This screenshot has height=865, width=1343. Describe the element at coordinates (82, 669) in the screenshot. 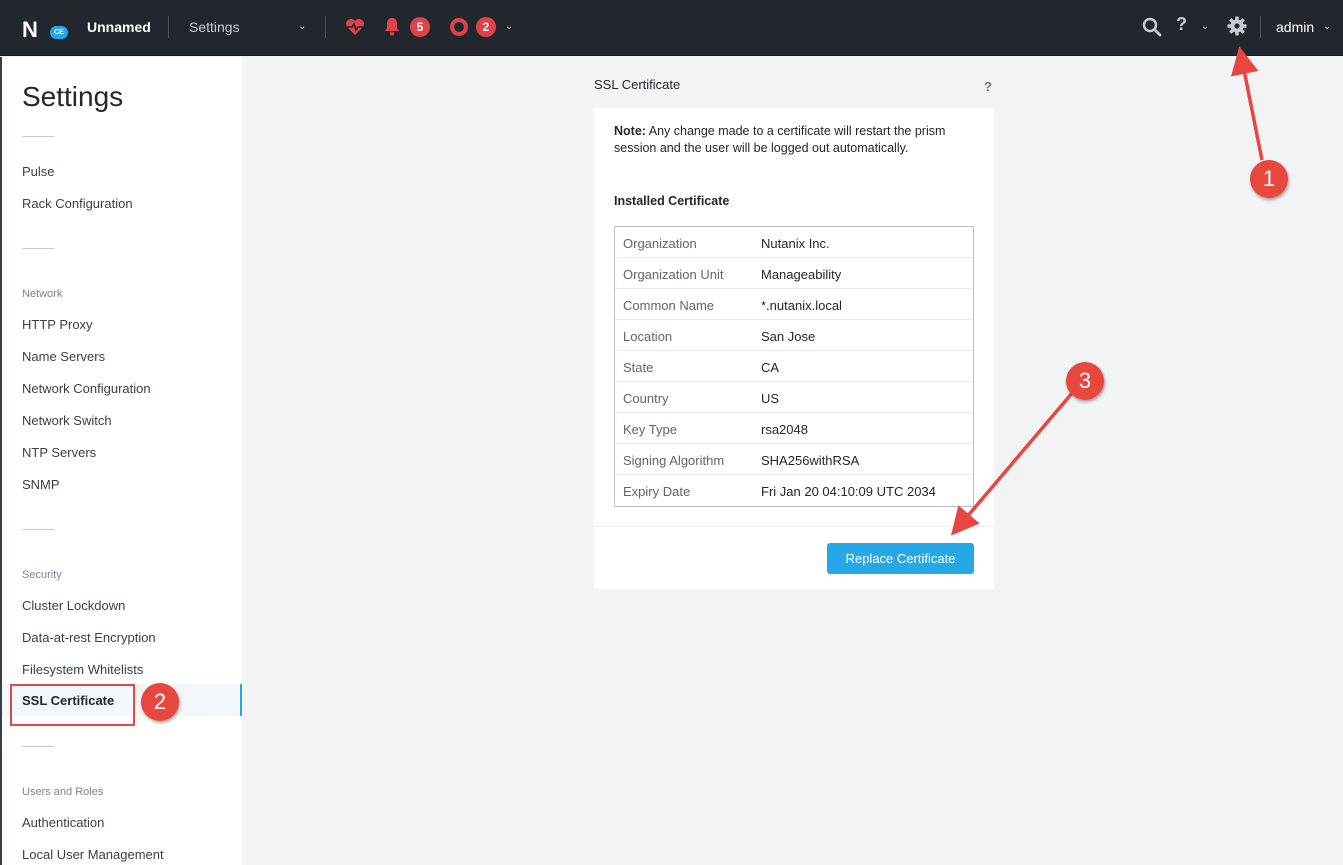

I see `sidebar-item-filesystem-whitelists: Filesystem Whitelists` at that location.